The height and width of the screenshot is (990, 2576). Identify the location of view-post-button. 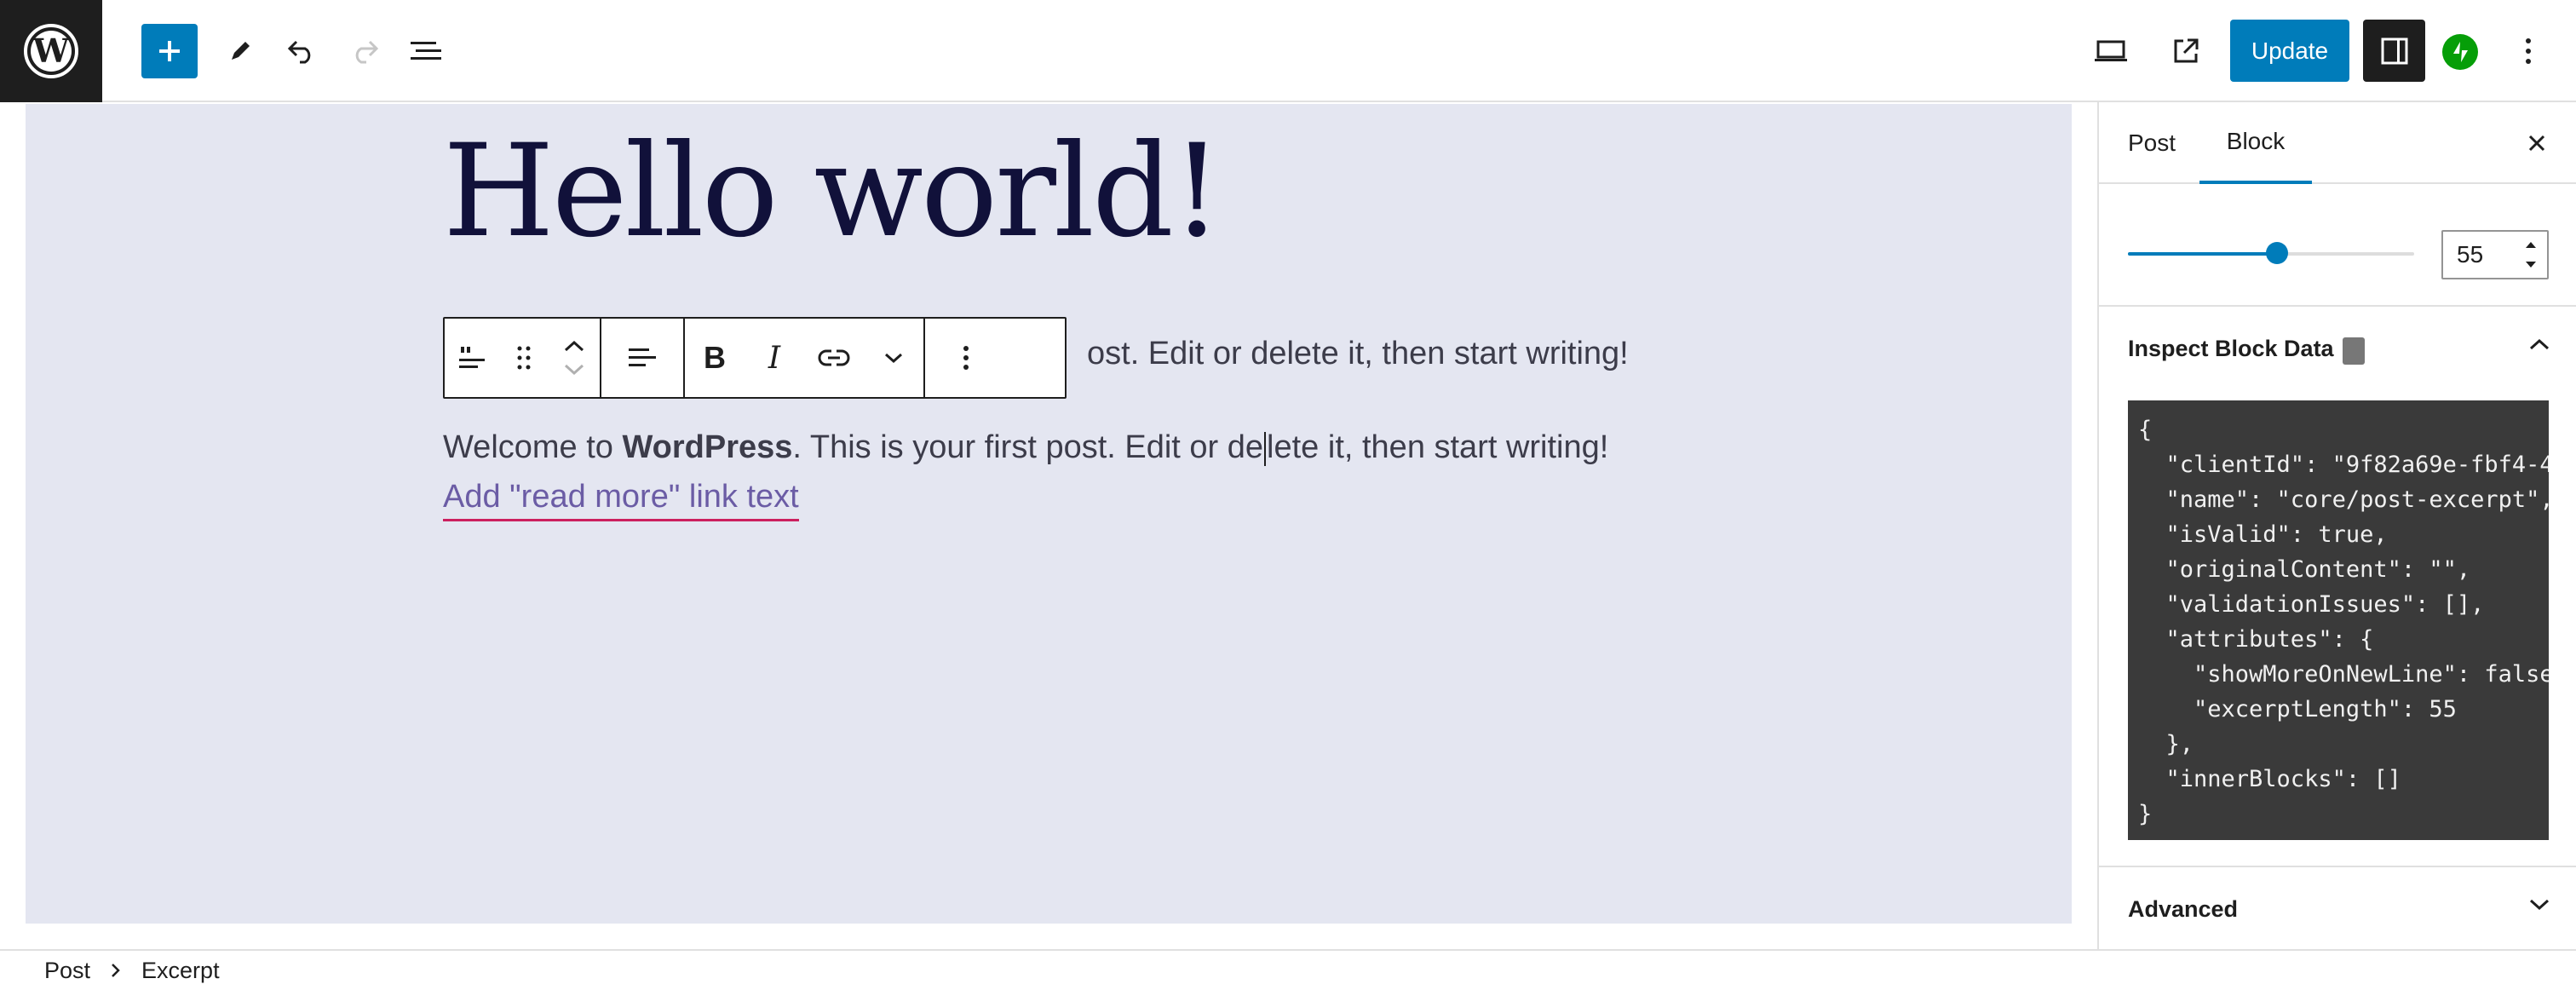
(2186, 51).